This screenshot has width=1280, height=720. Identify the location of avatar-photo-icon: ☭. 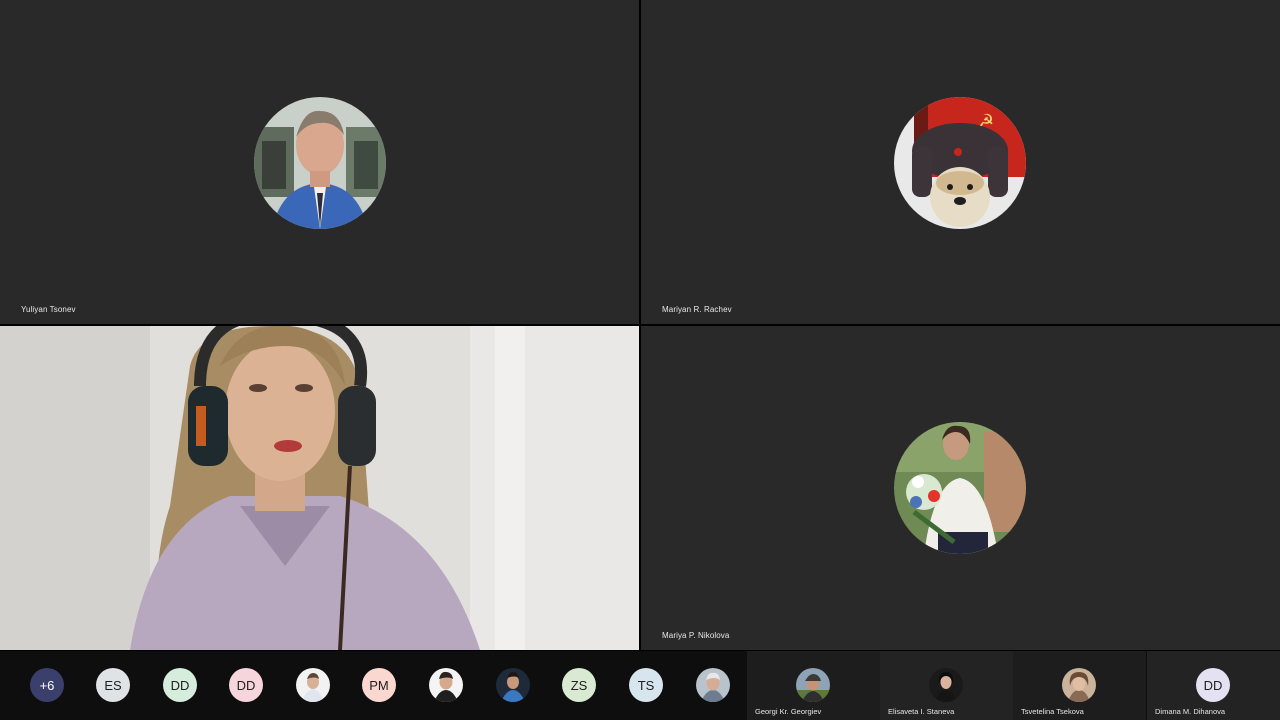
(960, 163).